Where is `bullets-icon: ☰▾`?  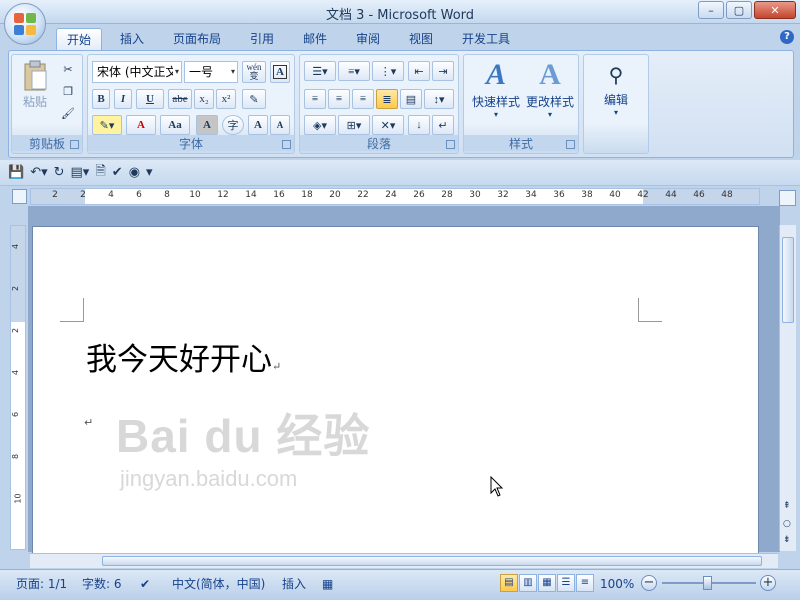
bullets-icon: ☰▾ is located at coordinates (320, 71).